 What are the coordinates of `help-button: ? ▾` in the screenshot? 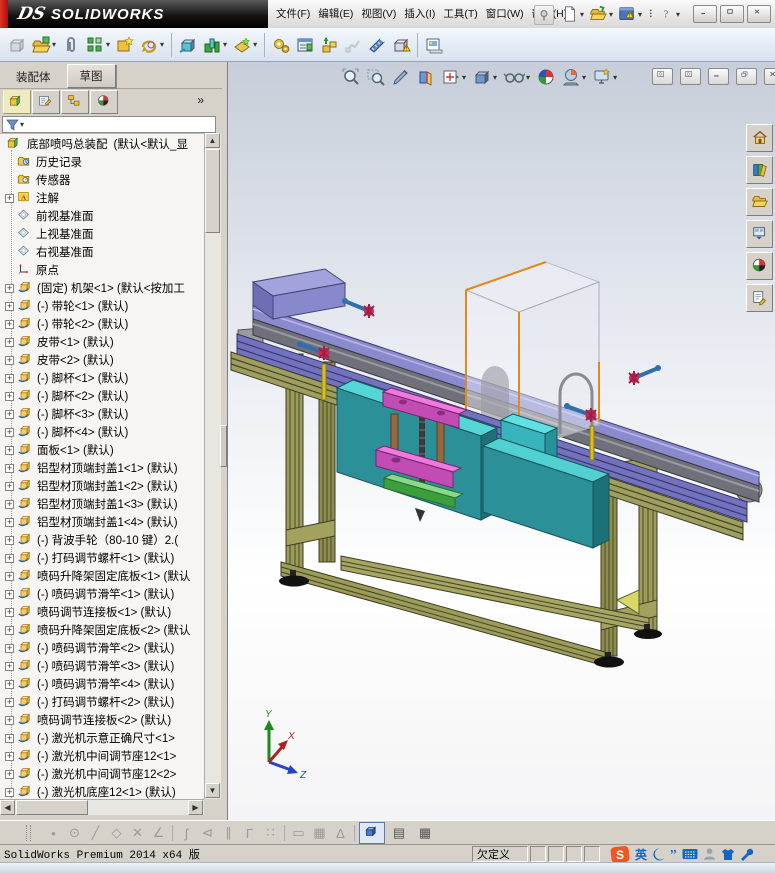 It's located at (671, 14).